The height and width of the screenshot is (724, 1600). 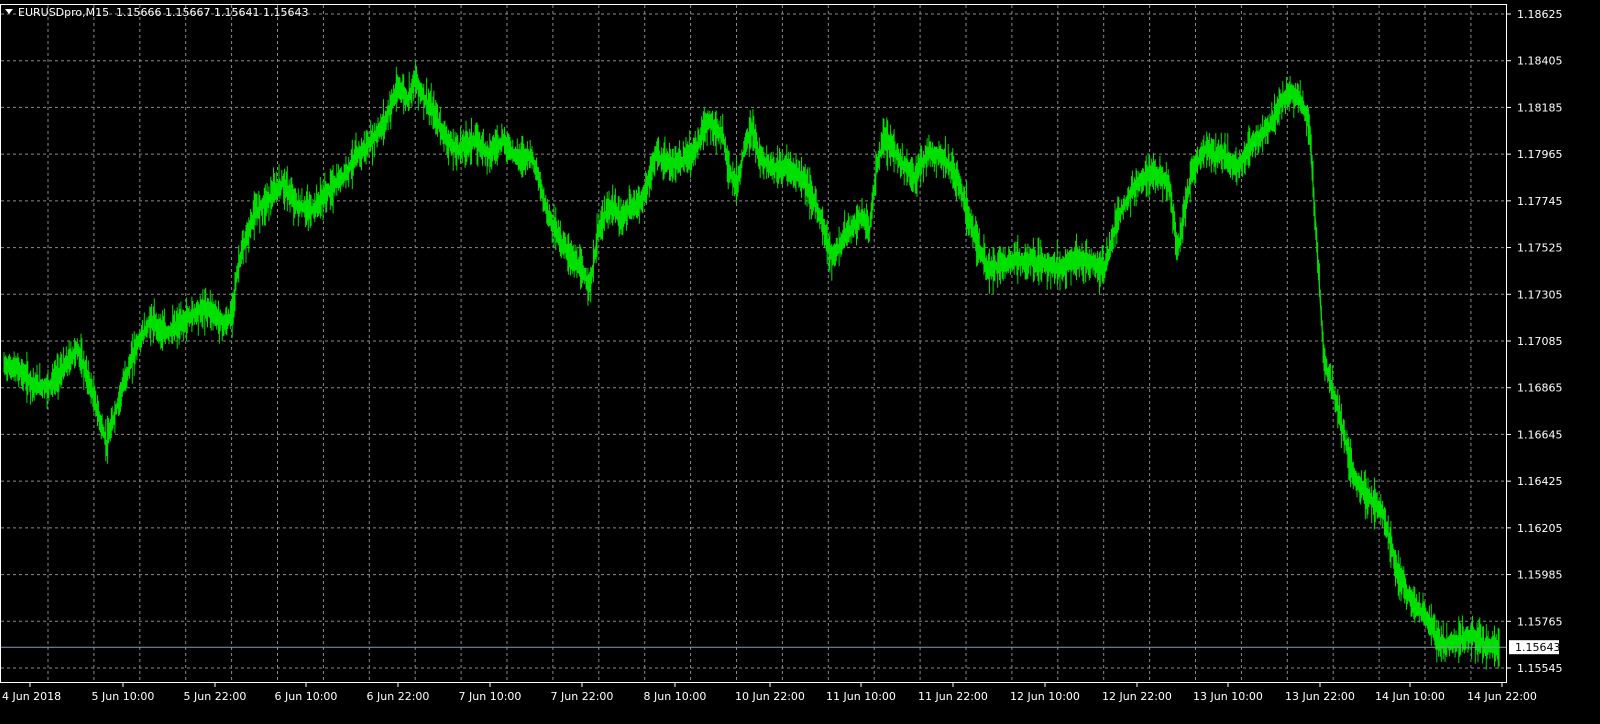 What do you see at coordinates (1540, 341) in the screenshot?
I see `y-tick-label: 1.17085` at bounding box center [1540, 341].